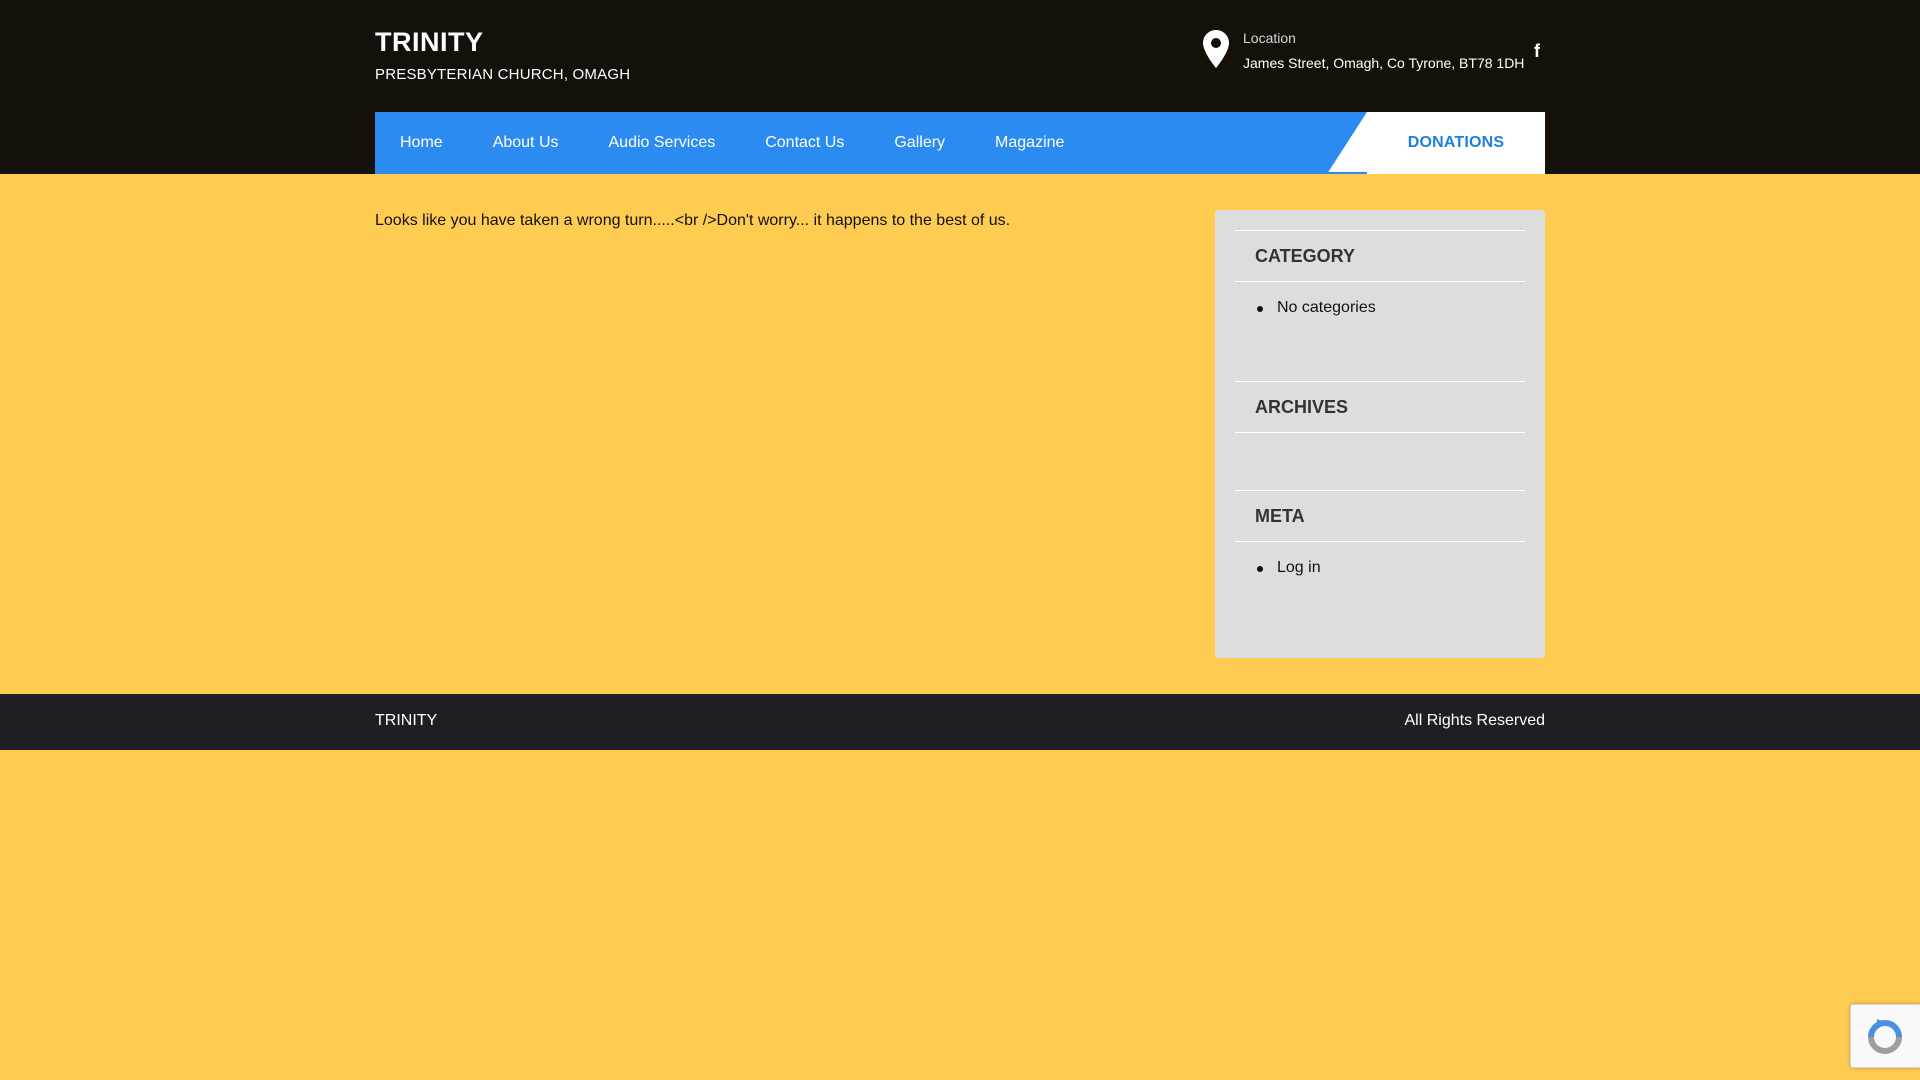 The width and height of the screenshot is (1920, 1080). I want to click on site-subtitle: PRESBYTERIAN CHURCH, OMAGH, so click(503, 74).